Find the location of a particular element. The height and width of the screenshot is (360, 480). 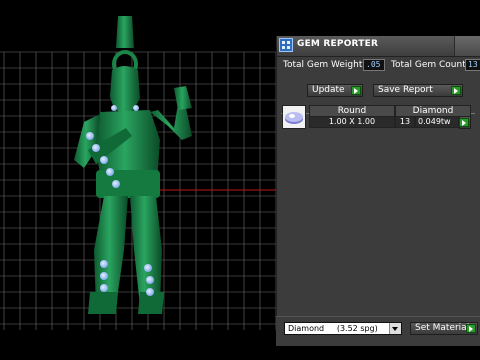

material-select: Diamond (3.52 spg) is located at coordinates (343, 328).